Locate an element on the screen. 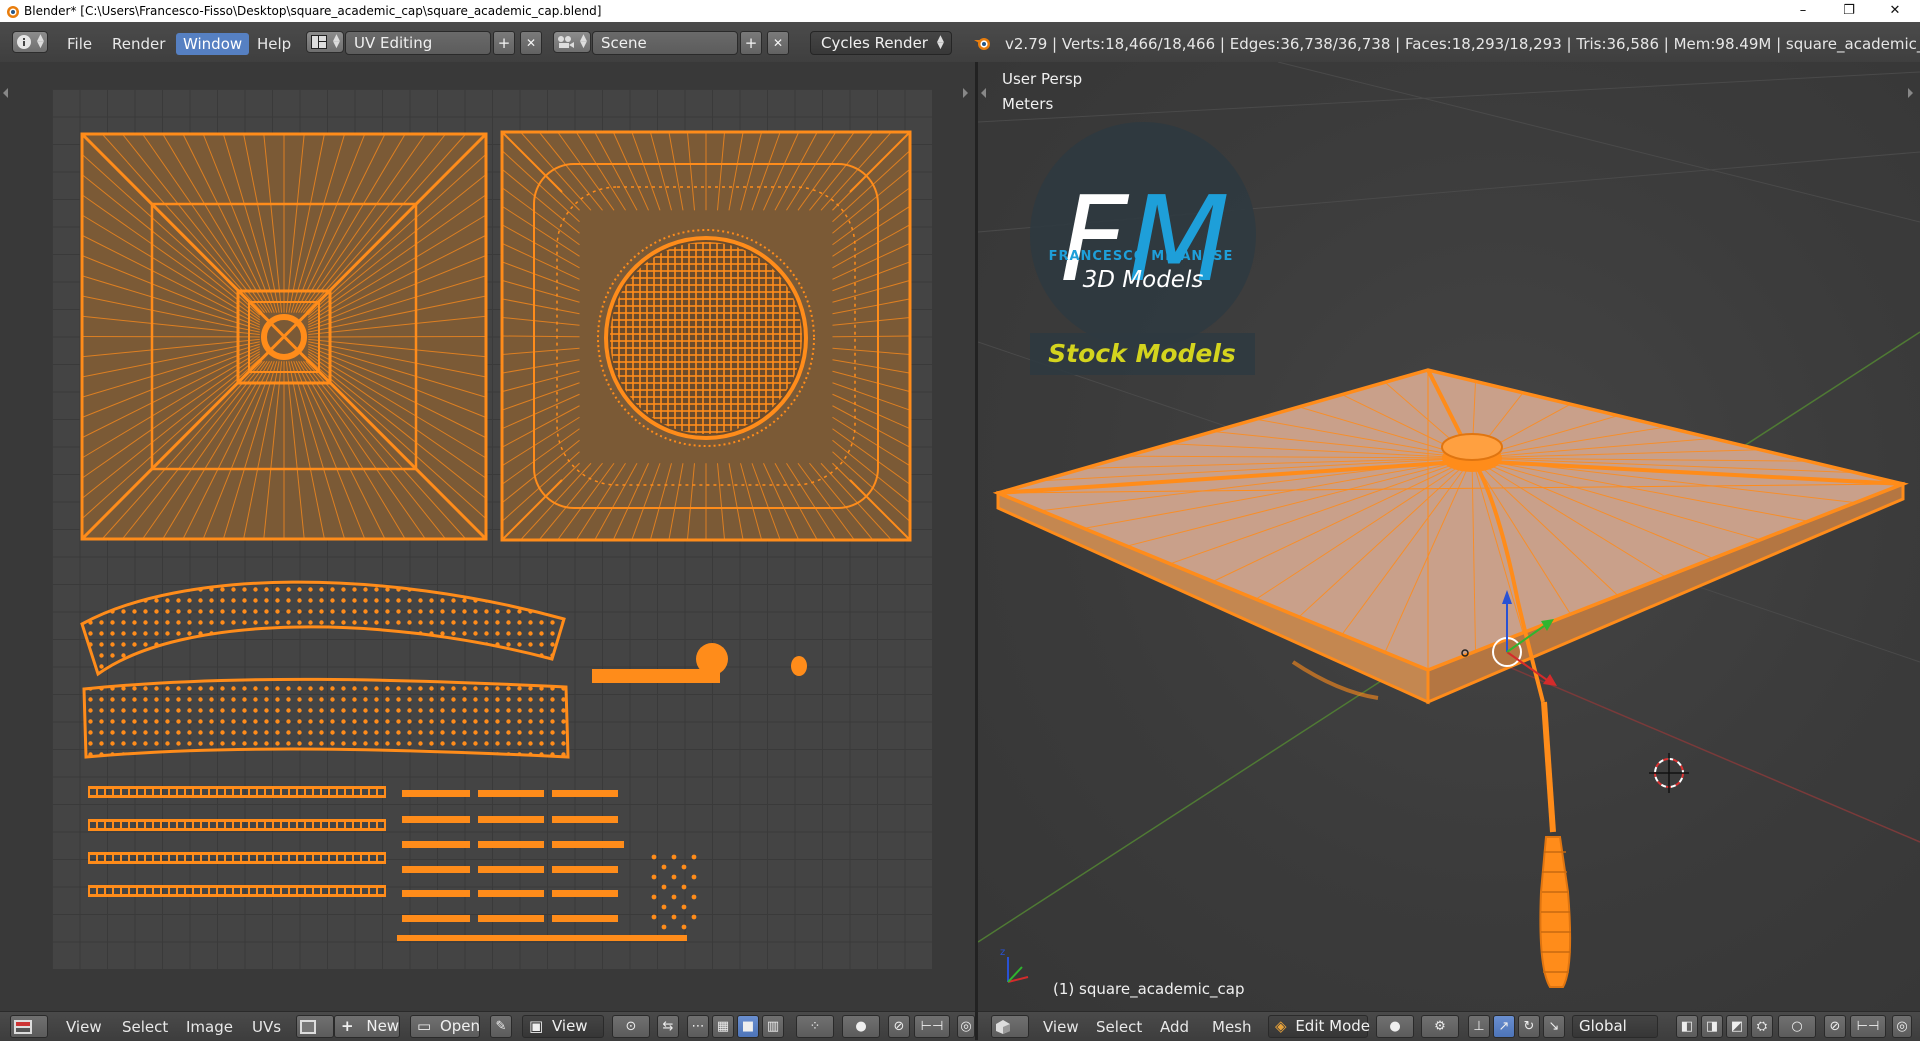 Image resolution: width=1920 pixels, height=1041 pixels. edit-mode-icon: ◈ is located at coordinates (1281, 1026).